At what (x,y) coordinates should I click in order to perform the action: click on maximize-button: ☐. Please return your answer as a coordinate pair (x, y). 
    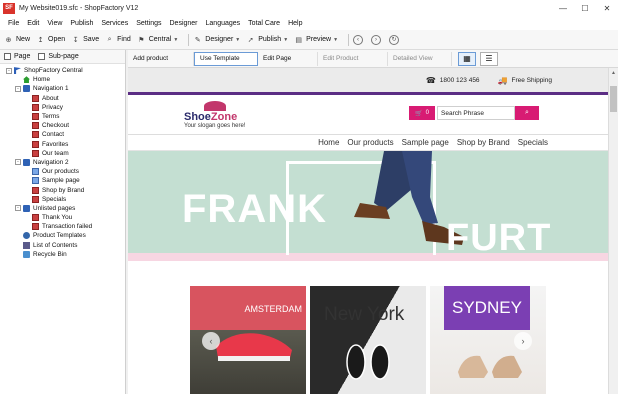
    Looking at the image, I should click on (585, 8).